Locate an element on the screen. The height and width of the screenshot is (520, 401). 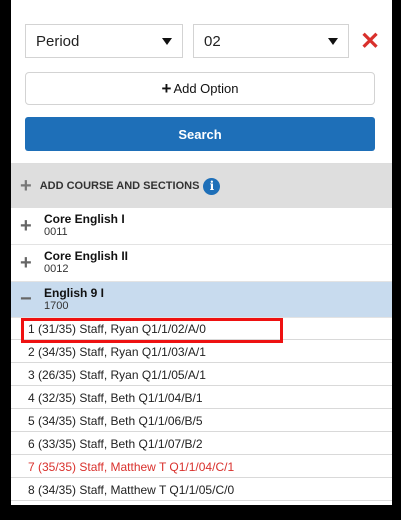
filter-row: Period 02 ✕ is located at coordinates (208, 41).